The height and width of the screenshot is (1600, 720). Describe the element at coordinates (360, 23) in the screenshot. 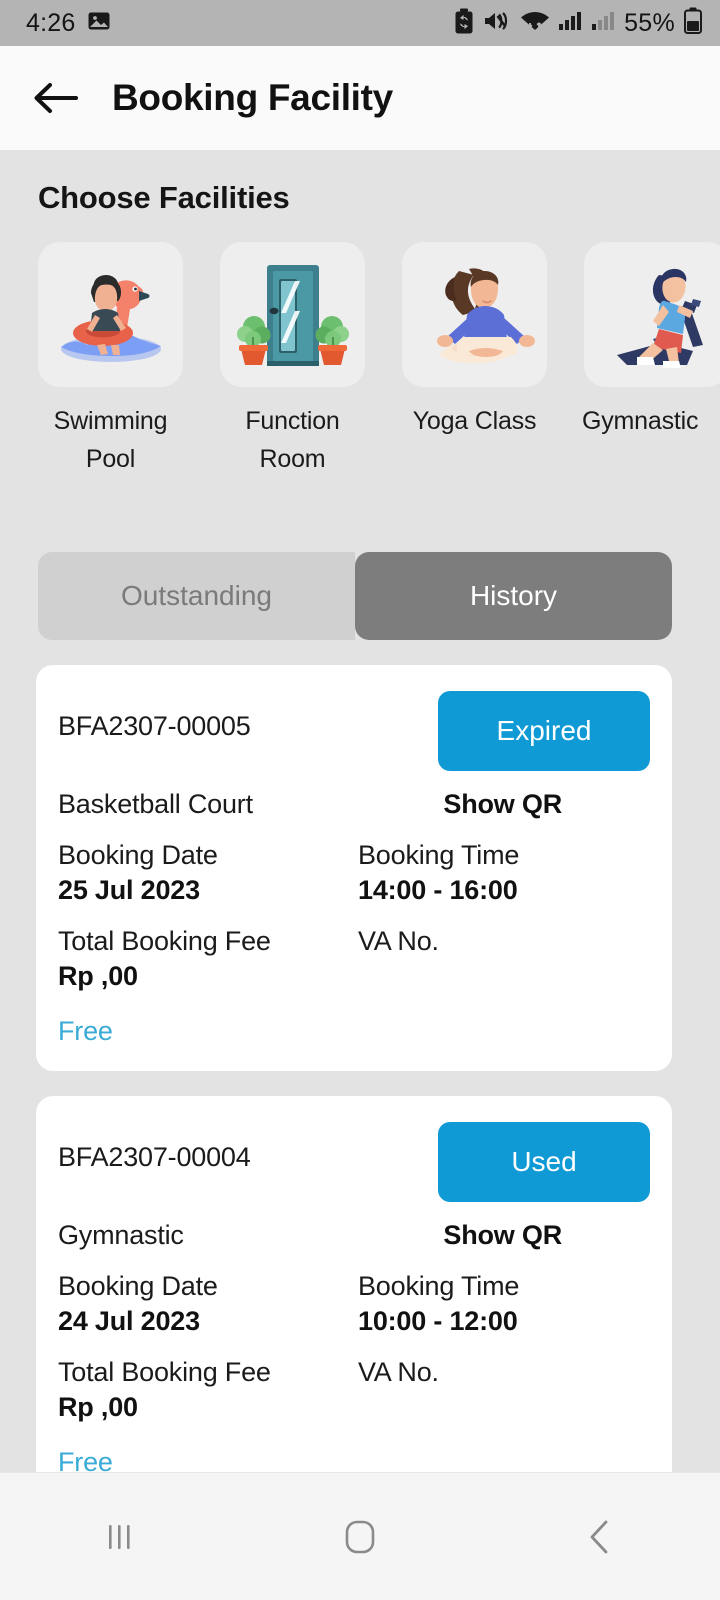

I see `status-bar: 4:26 55%` at that location.